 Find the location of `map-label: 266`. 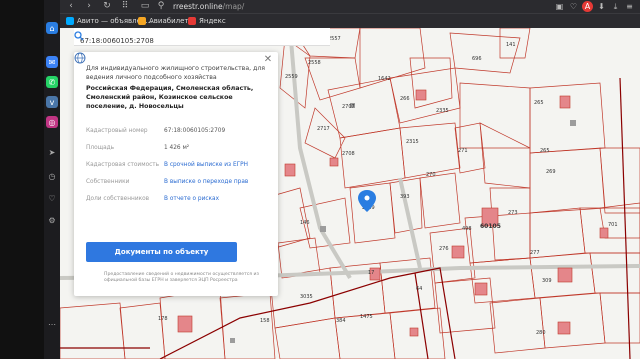

map-label: 266 is located at coordinates (405, 99).